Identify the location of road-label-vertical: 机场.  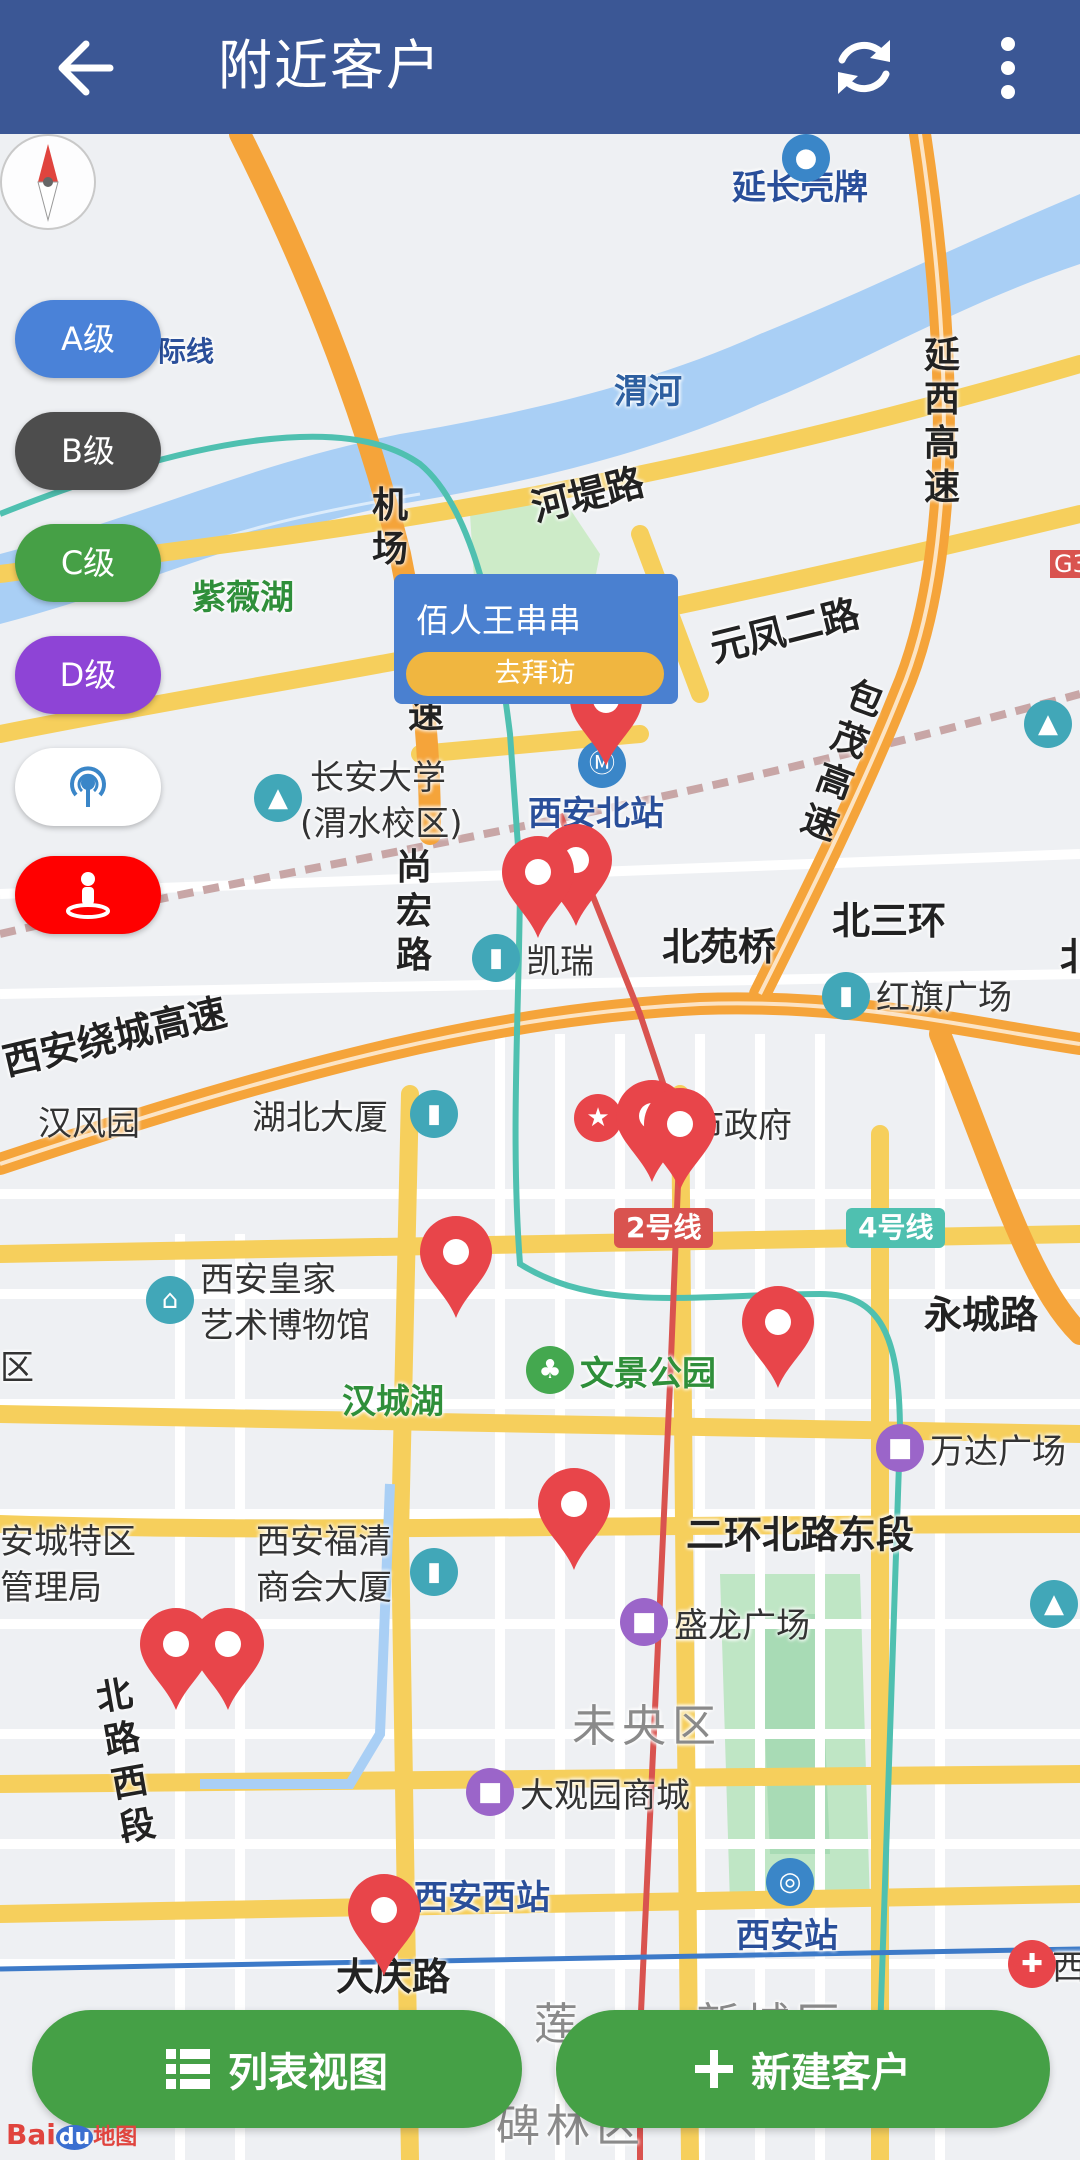
(389, 527).